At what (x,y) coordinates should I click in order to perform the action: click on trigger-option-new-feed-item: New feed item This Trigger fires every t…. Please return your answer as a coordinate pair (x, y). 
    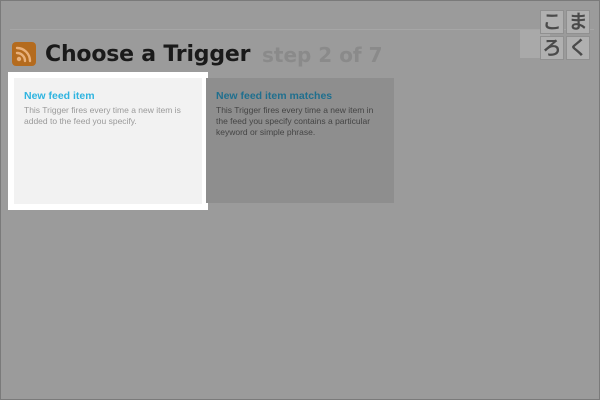
    Looking at the image, I should click on (108, 141).